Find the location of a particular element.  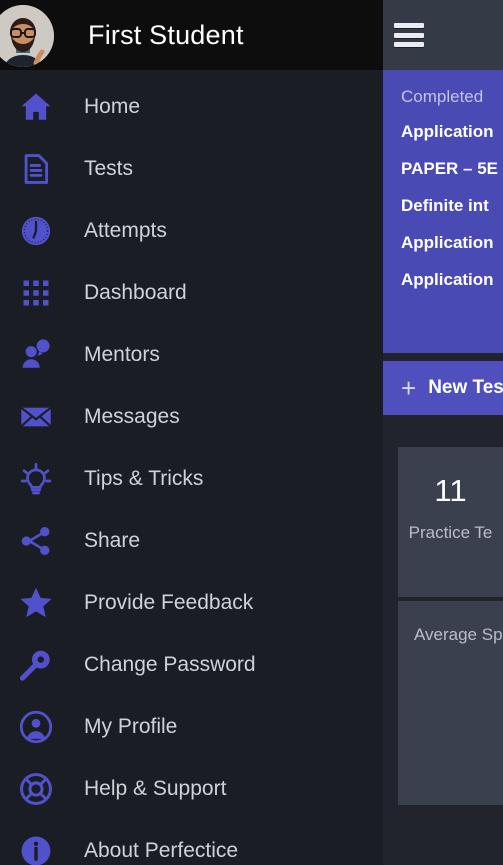

info-circle-icon is located at coordinates (36, 847).